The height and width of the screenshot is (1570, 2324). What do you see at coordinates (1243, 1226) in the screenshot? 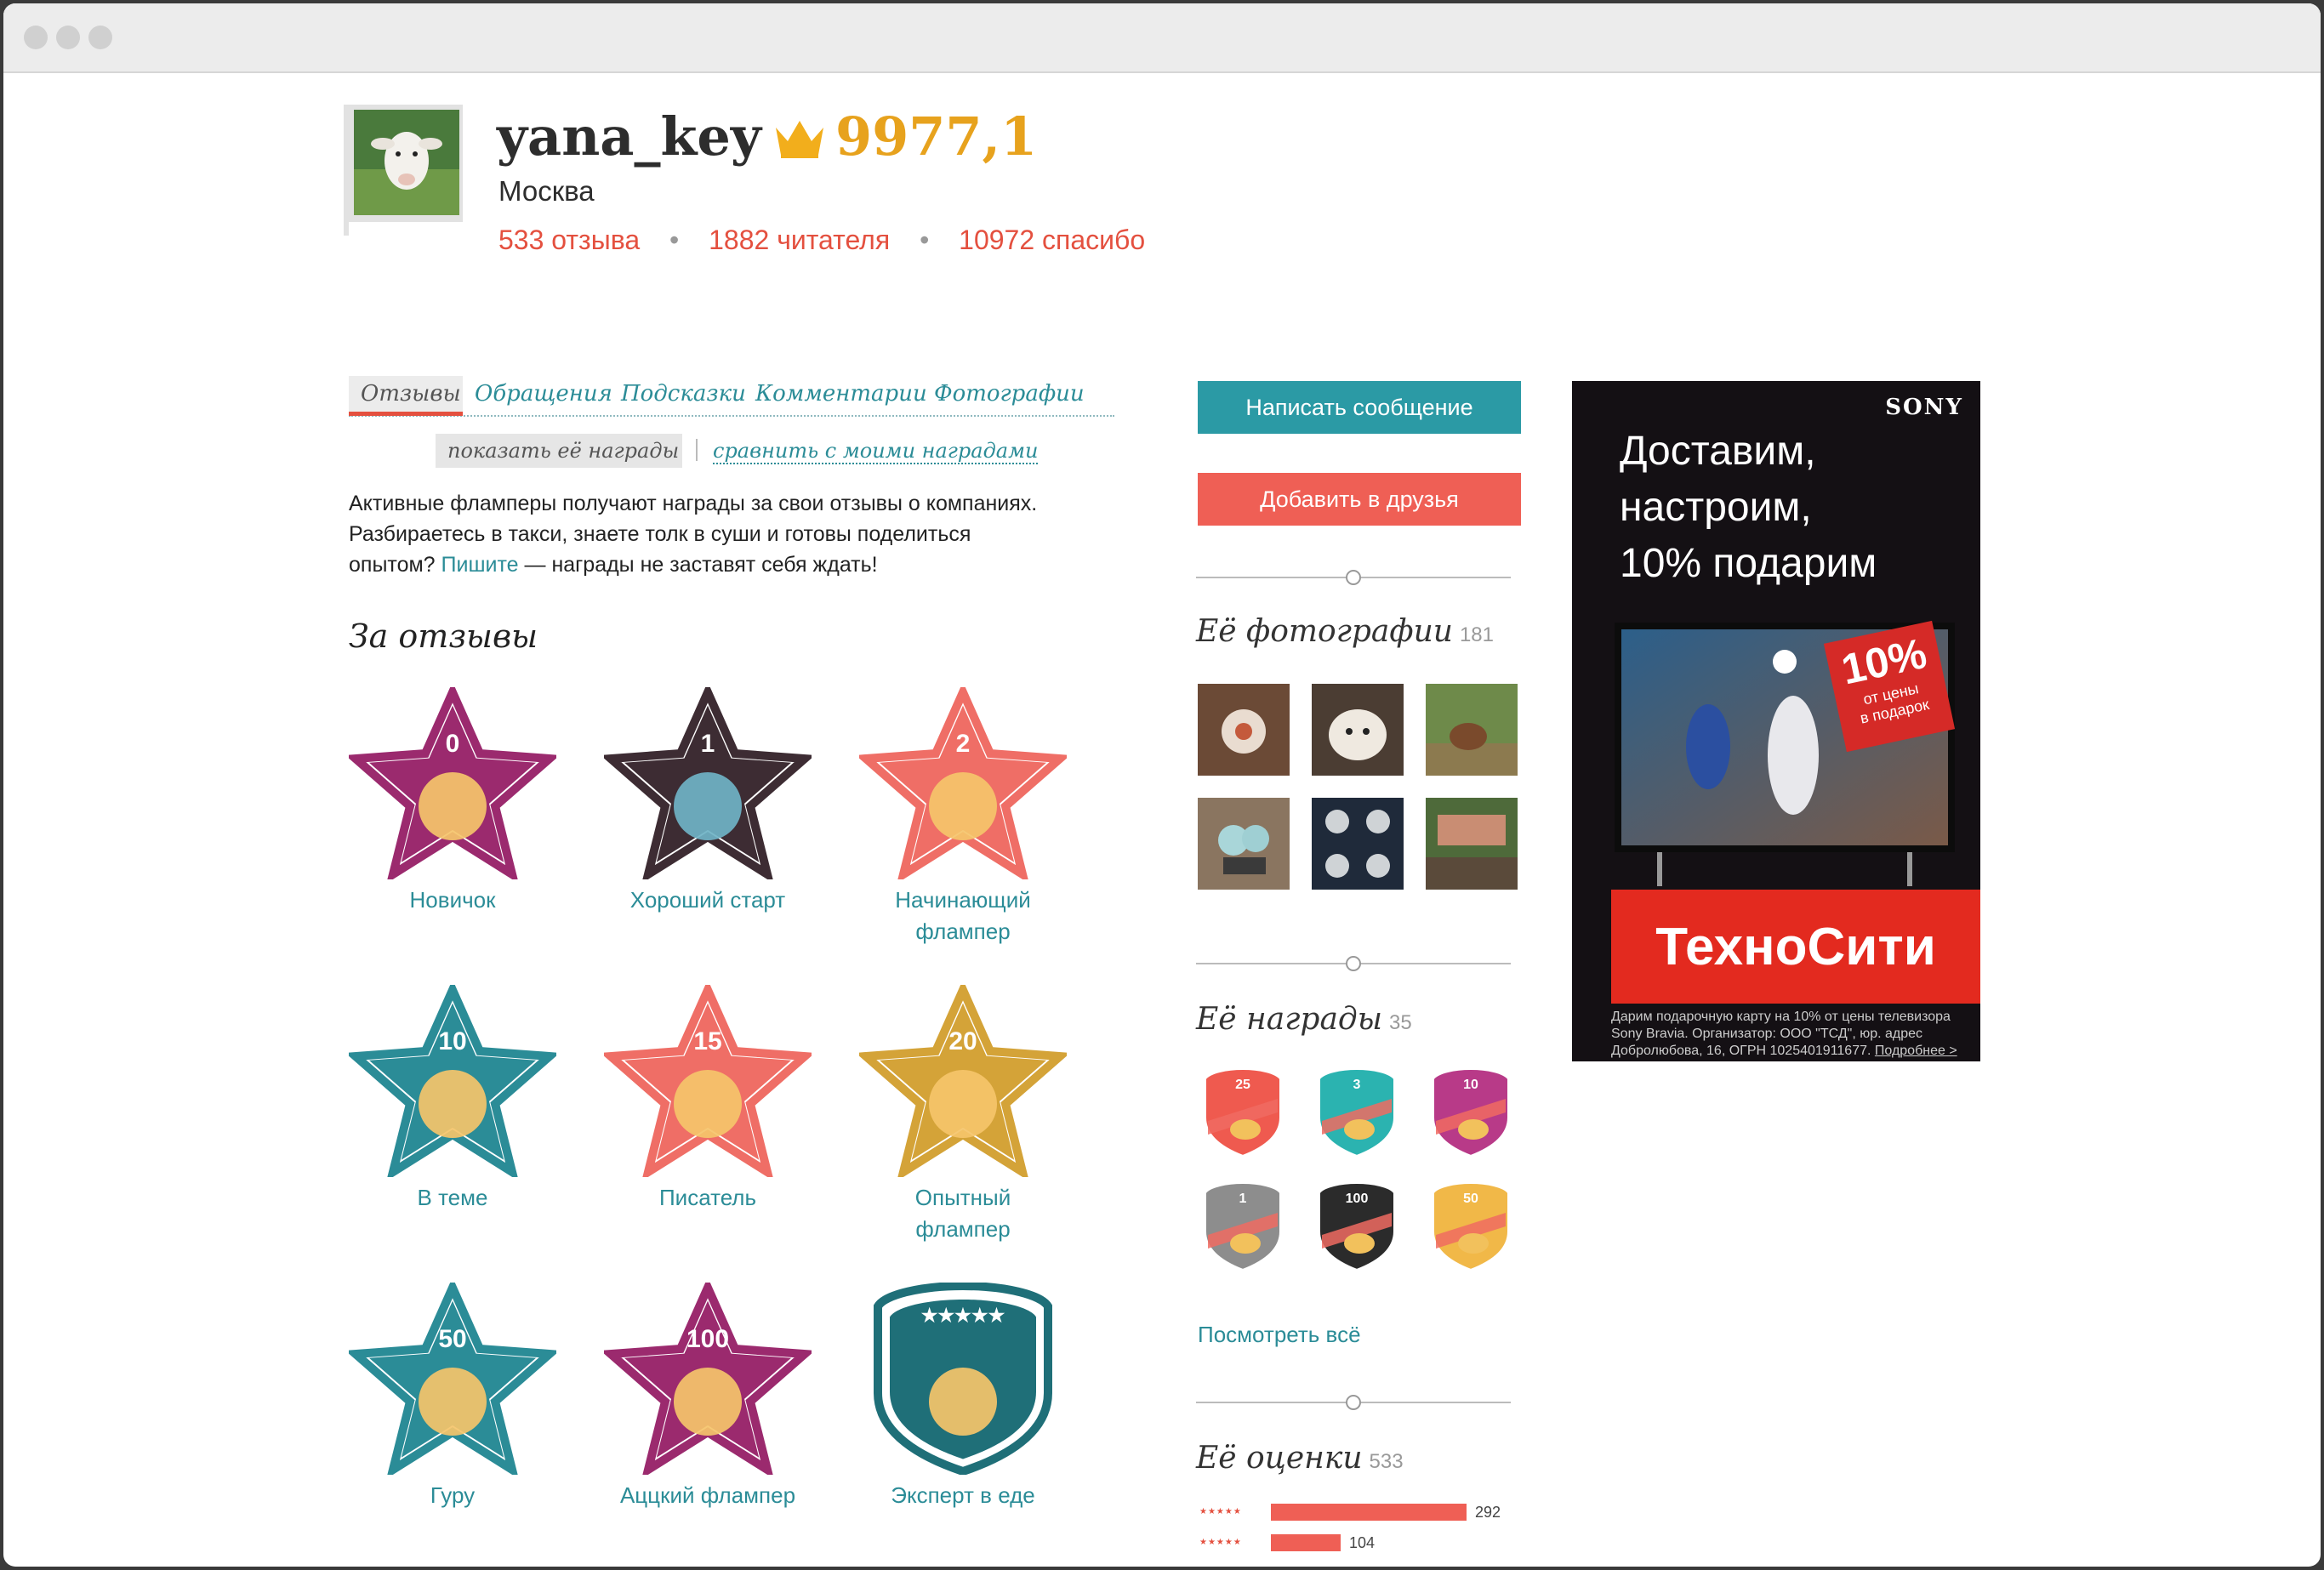
I see `award-shield-icon: 1` at bounding box center [1243, 1226].